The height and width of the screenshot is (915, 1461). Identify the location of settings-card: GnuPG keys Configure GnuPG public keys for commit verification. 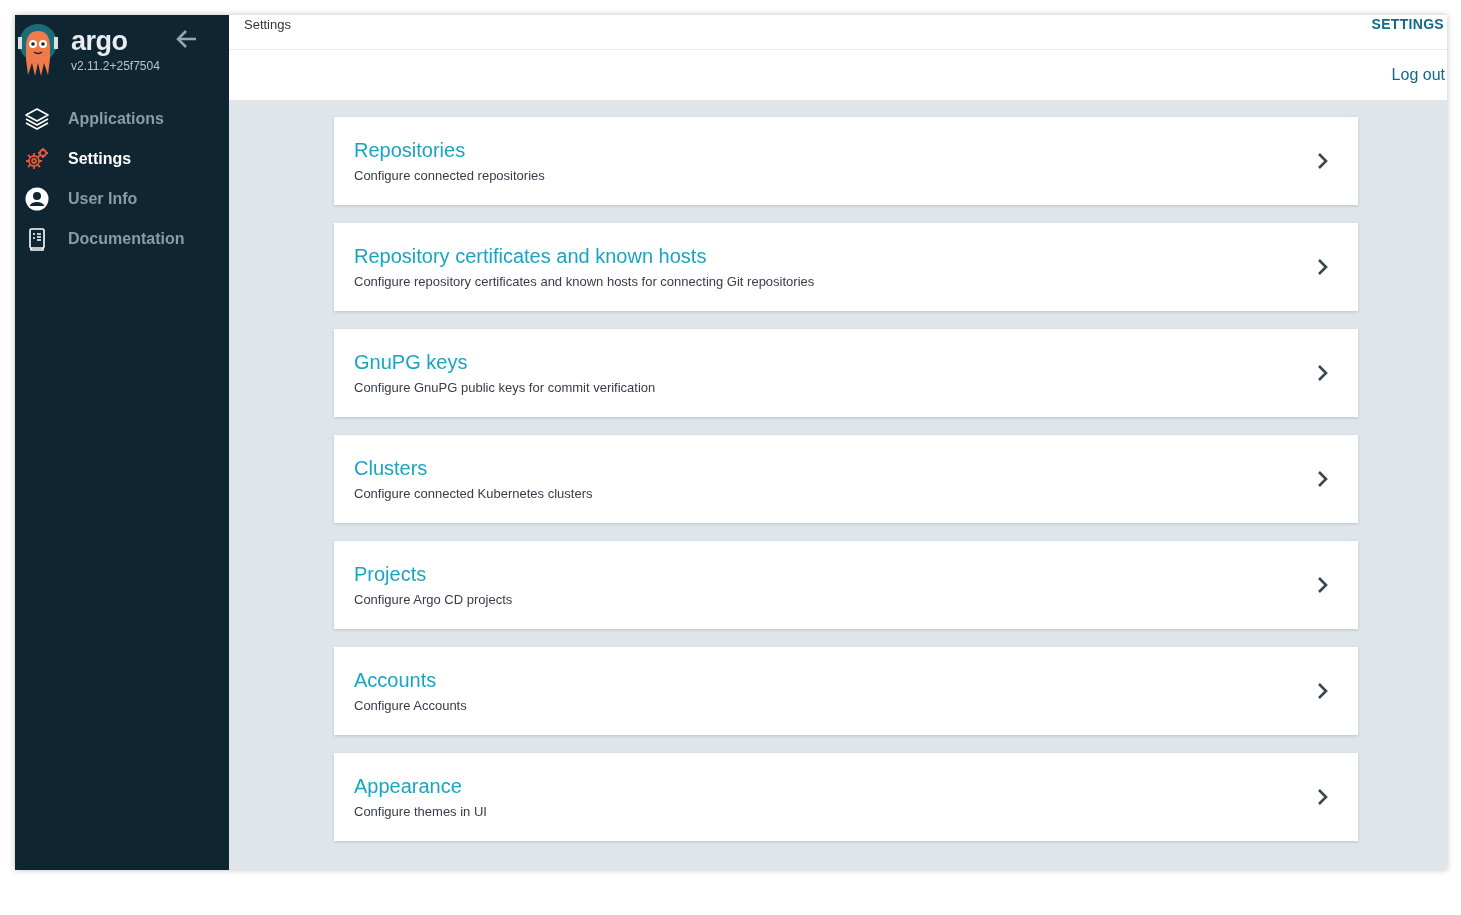
(846, 373).